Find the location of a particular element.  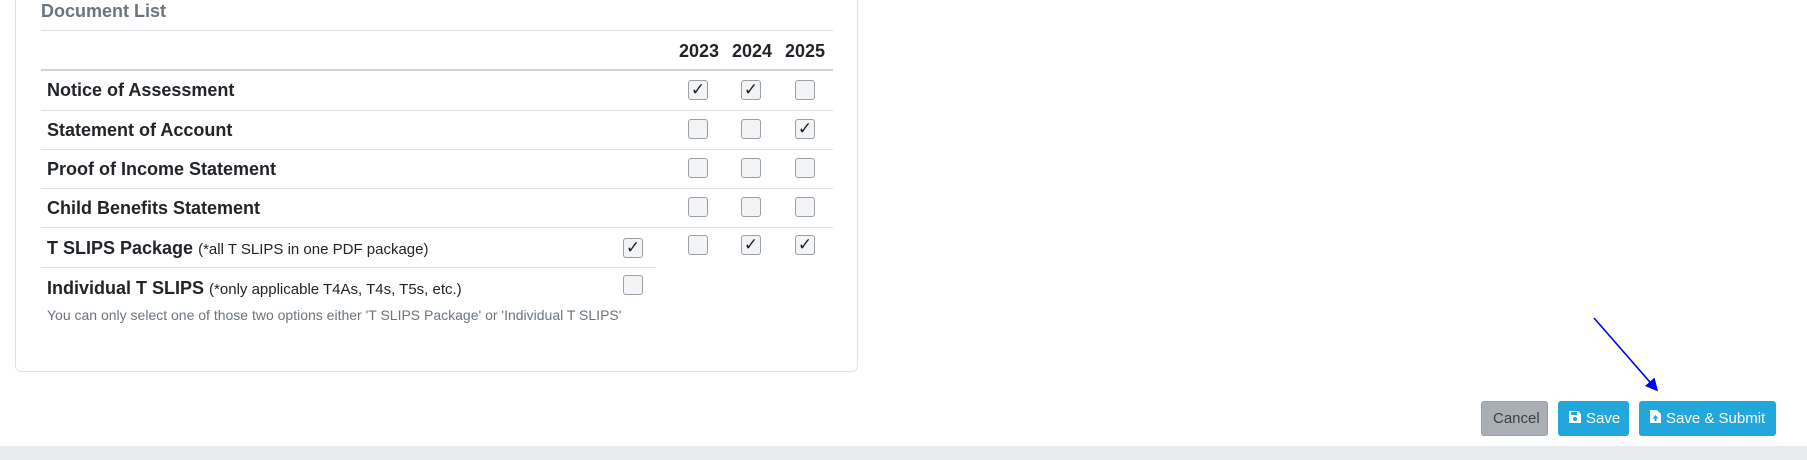

save-button: Save is located at coordinates (1593, 418).